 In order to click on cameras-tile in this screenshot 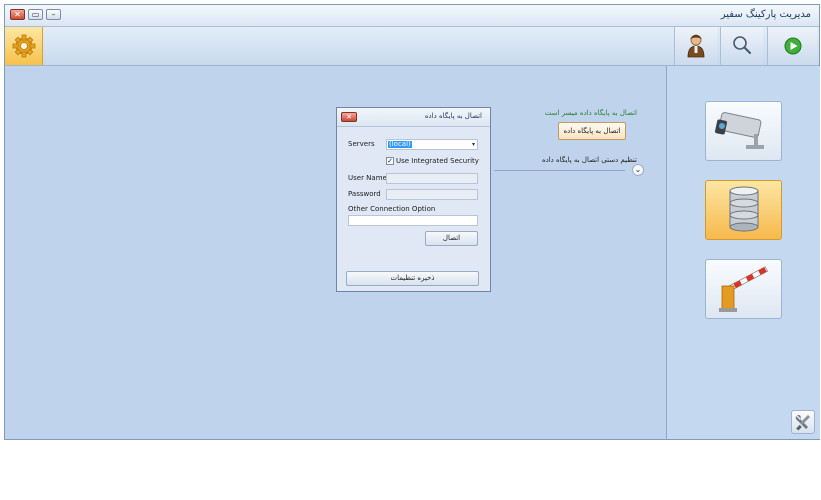, I will do `click(743, 131)`.